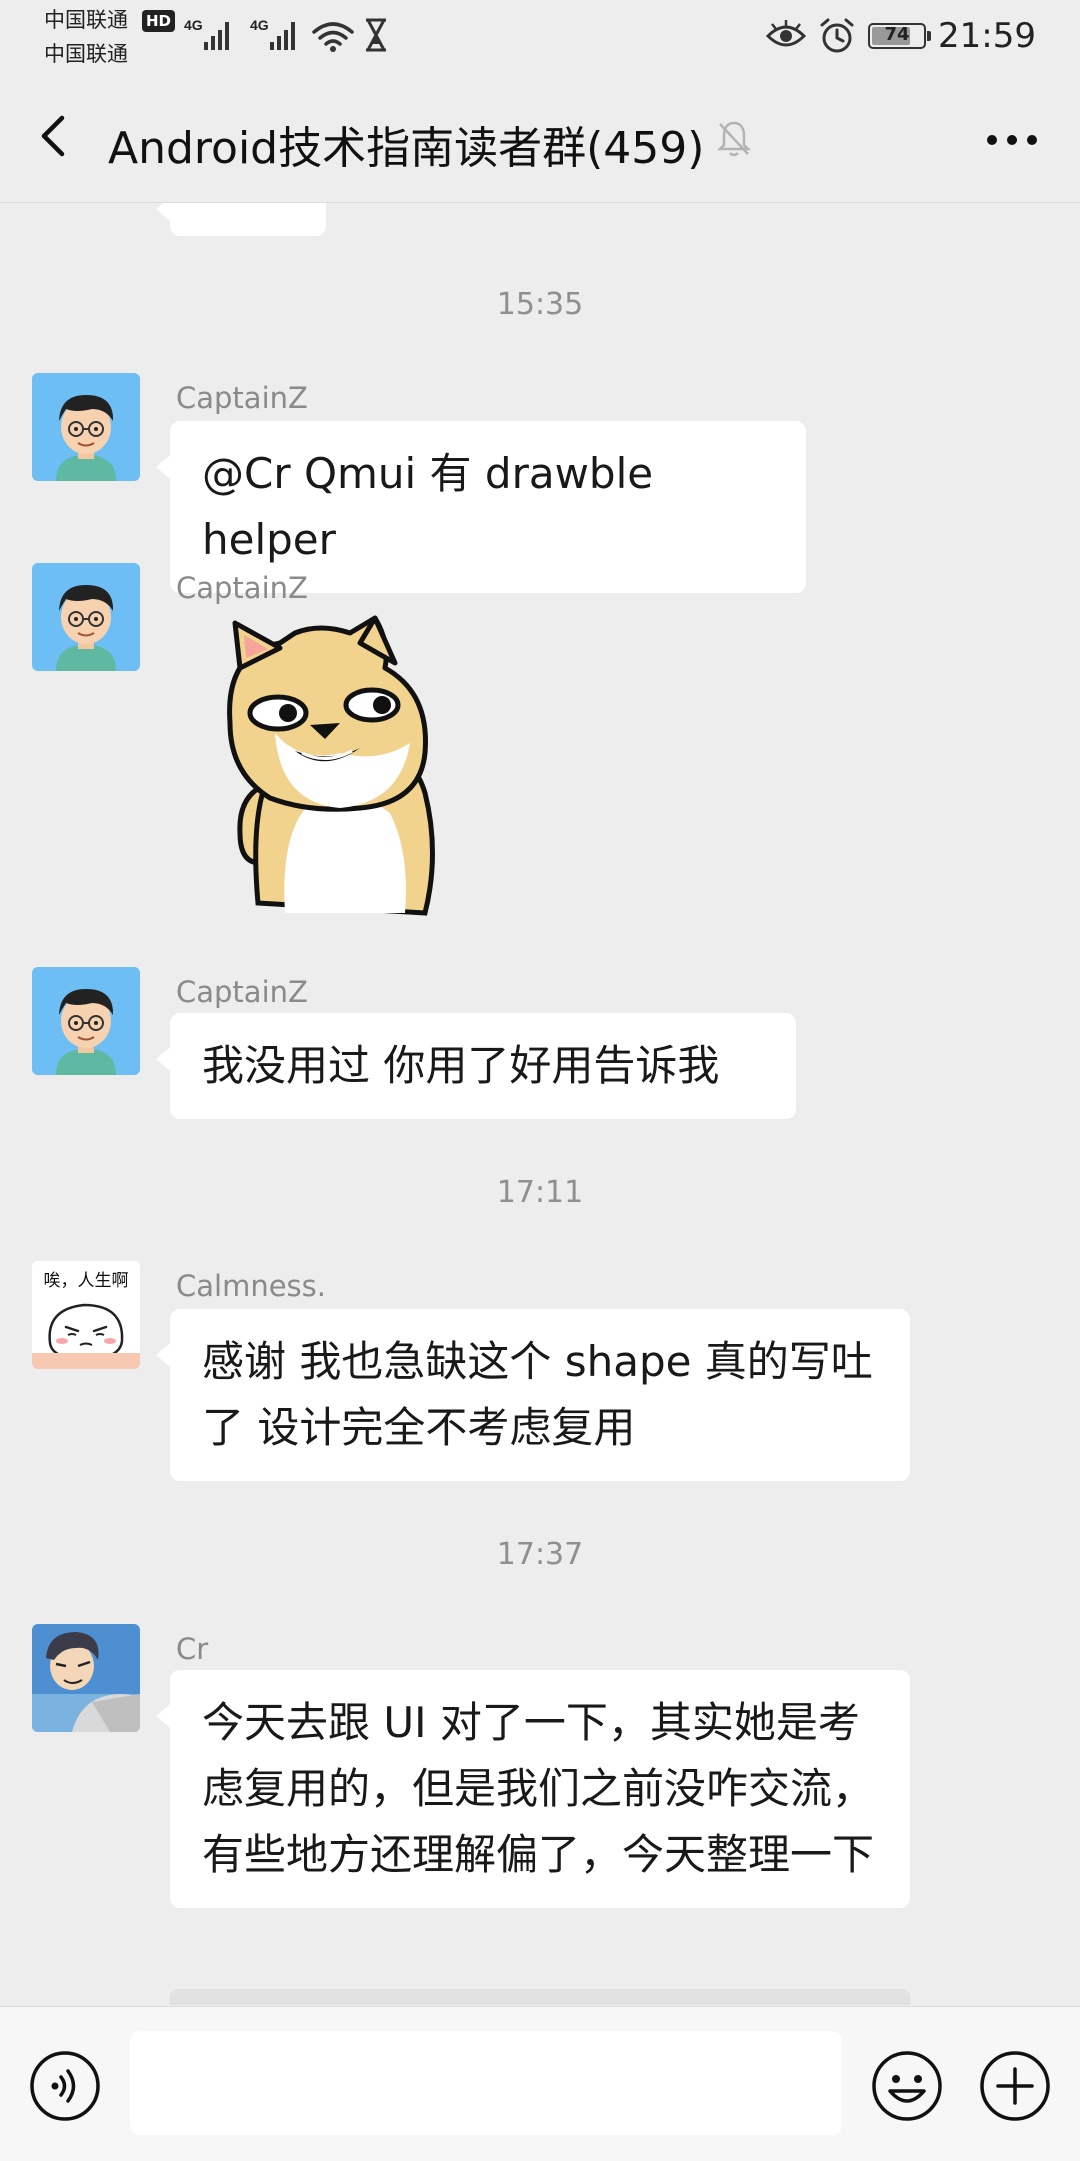 The image size is (1080, 2161). I want to click on battery-icon: 74, so click(900, 36).